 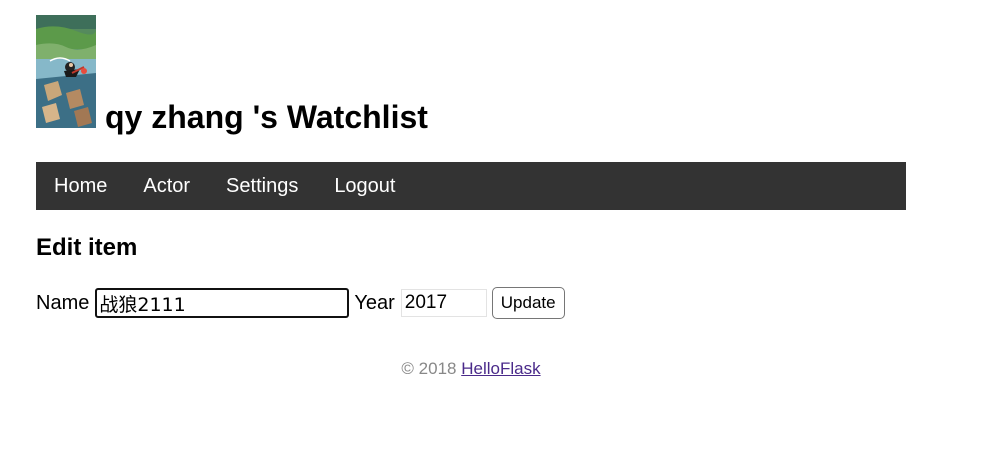 I want to click on nav-logout-link: Logout, so click(x=364, y=186).